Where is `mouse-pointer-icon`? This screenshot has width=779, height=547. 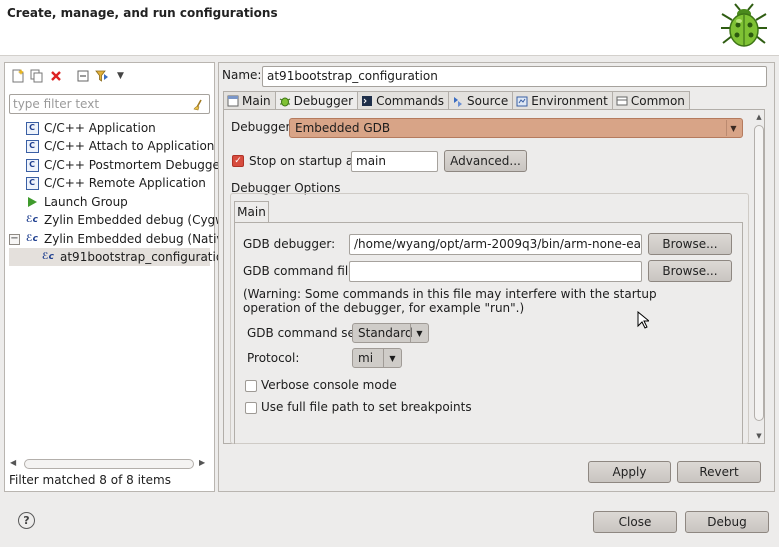
mouse-pointer-icon is located at coordinates (643, 320).